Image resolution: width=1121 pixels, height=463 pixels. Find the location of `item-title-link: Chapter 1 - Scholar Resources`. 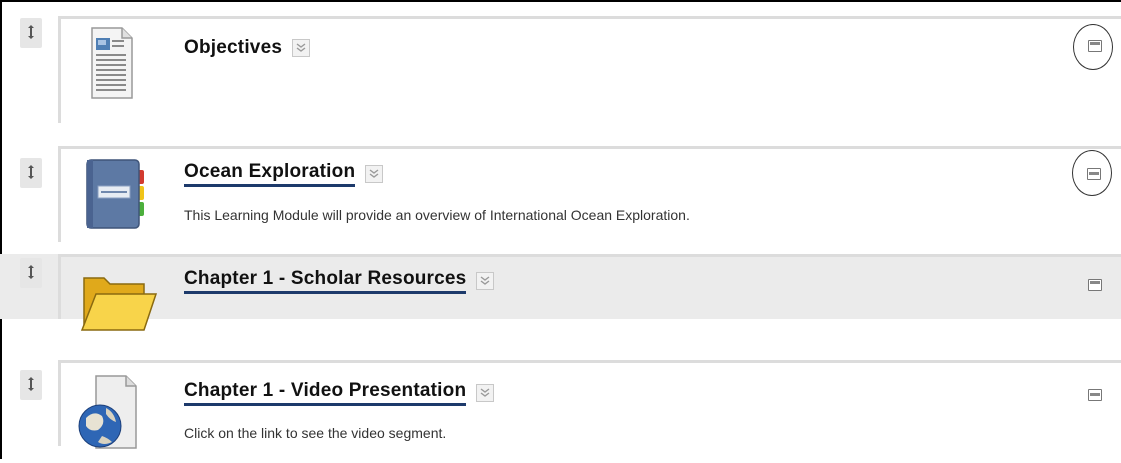

item-title-link: Chapter 1 - Scholar Resources is located at coordinates (325, 281).